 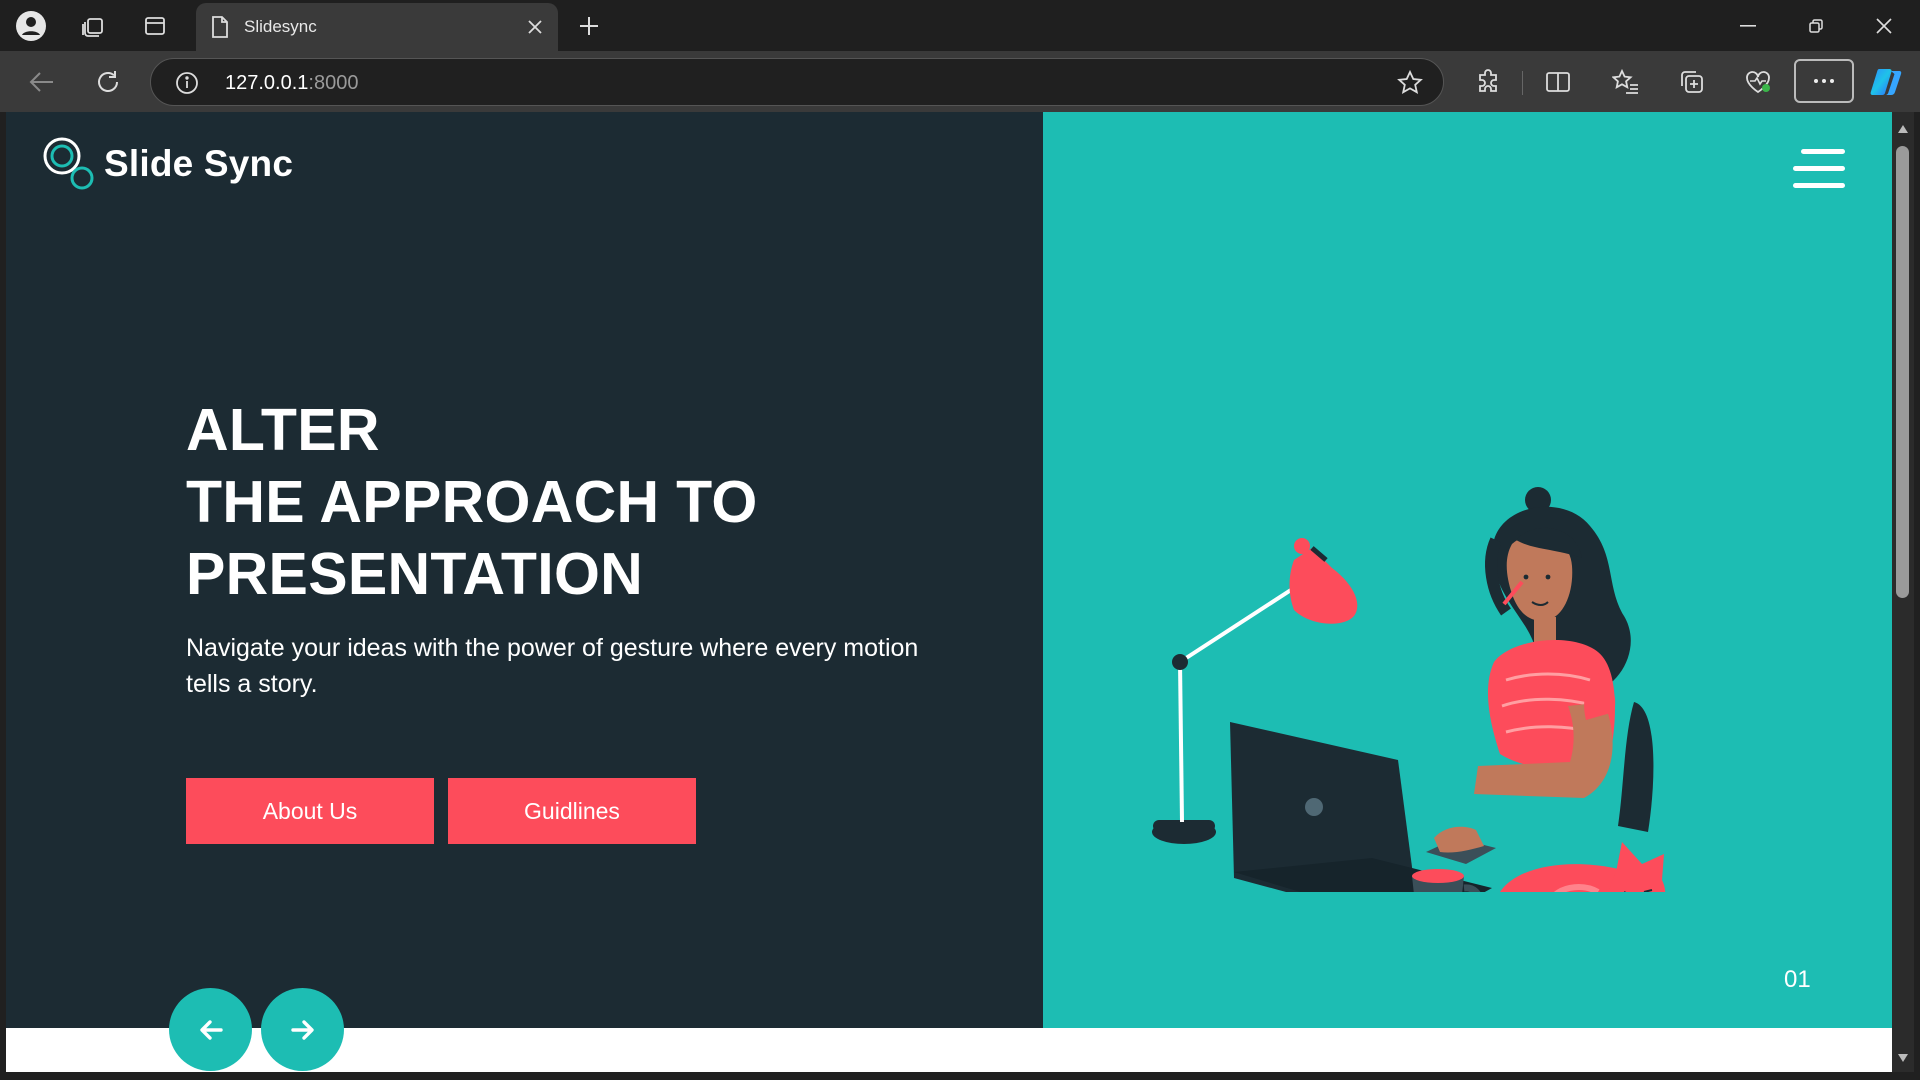 I want to click on window-close-icon, so click(x=1884, y=25).